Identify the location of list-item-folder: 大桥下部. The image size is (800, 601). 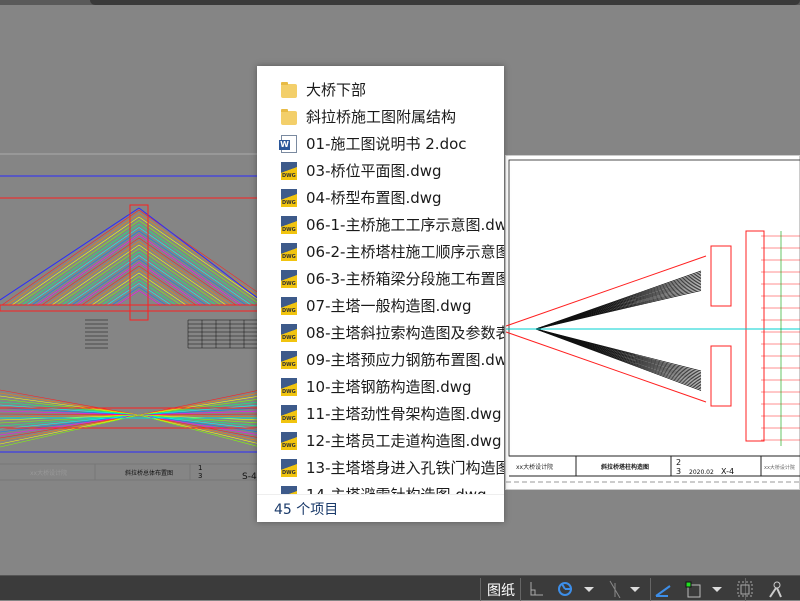
(380, 89).